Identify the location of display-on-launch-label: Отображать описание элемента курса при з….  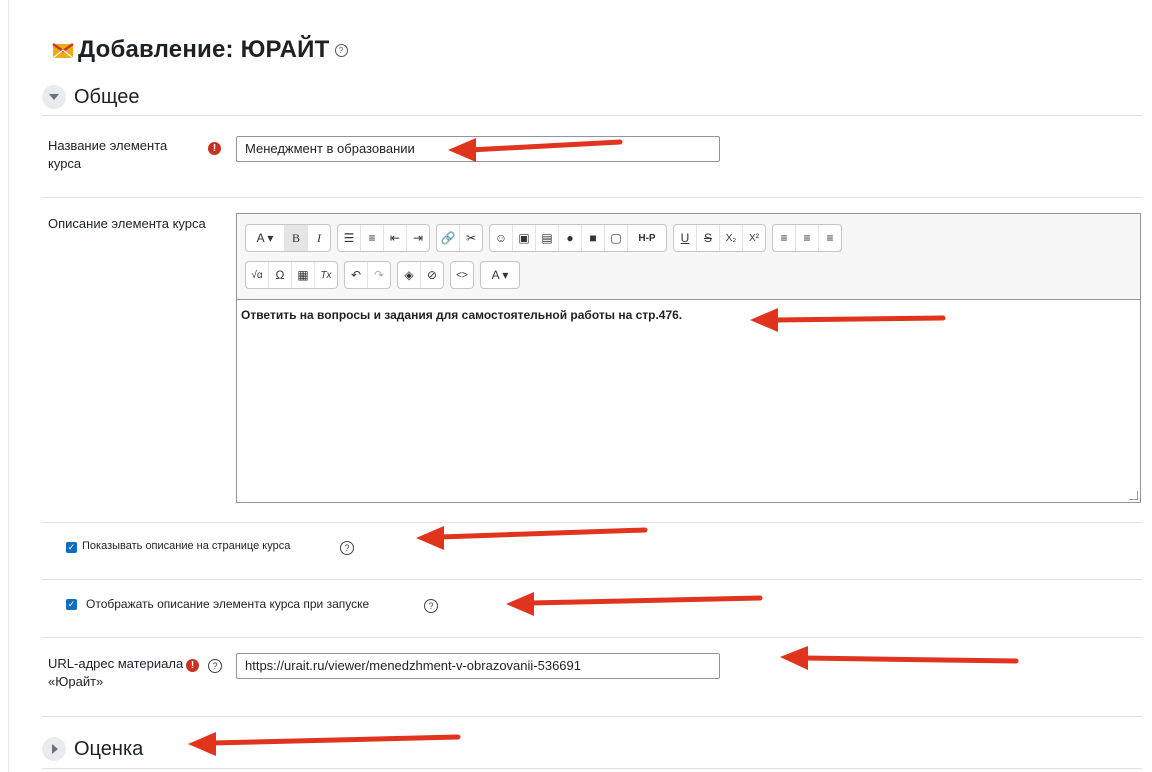
(228, 604).